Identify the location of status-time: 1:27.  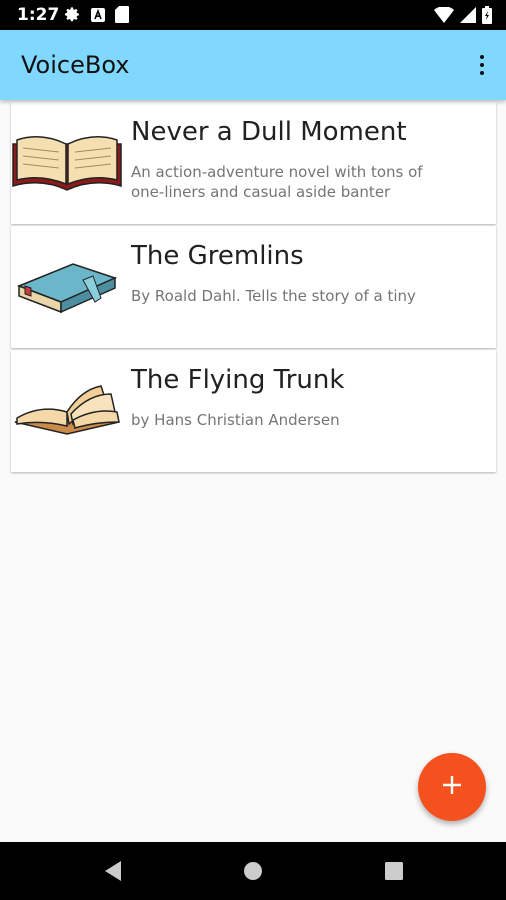
(38, 15).